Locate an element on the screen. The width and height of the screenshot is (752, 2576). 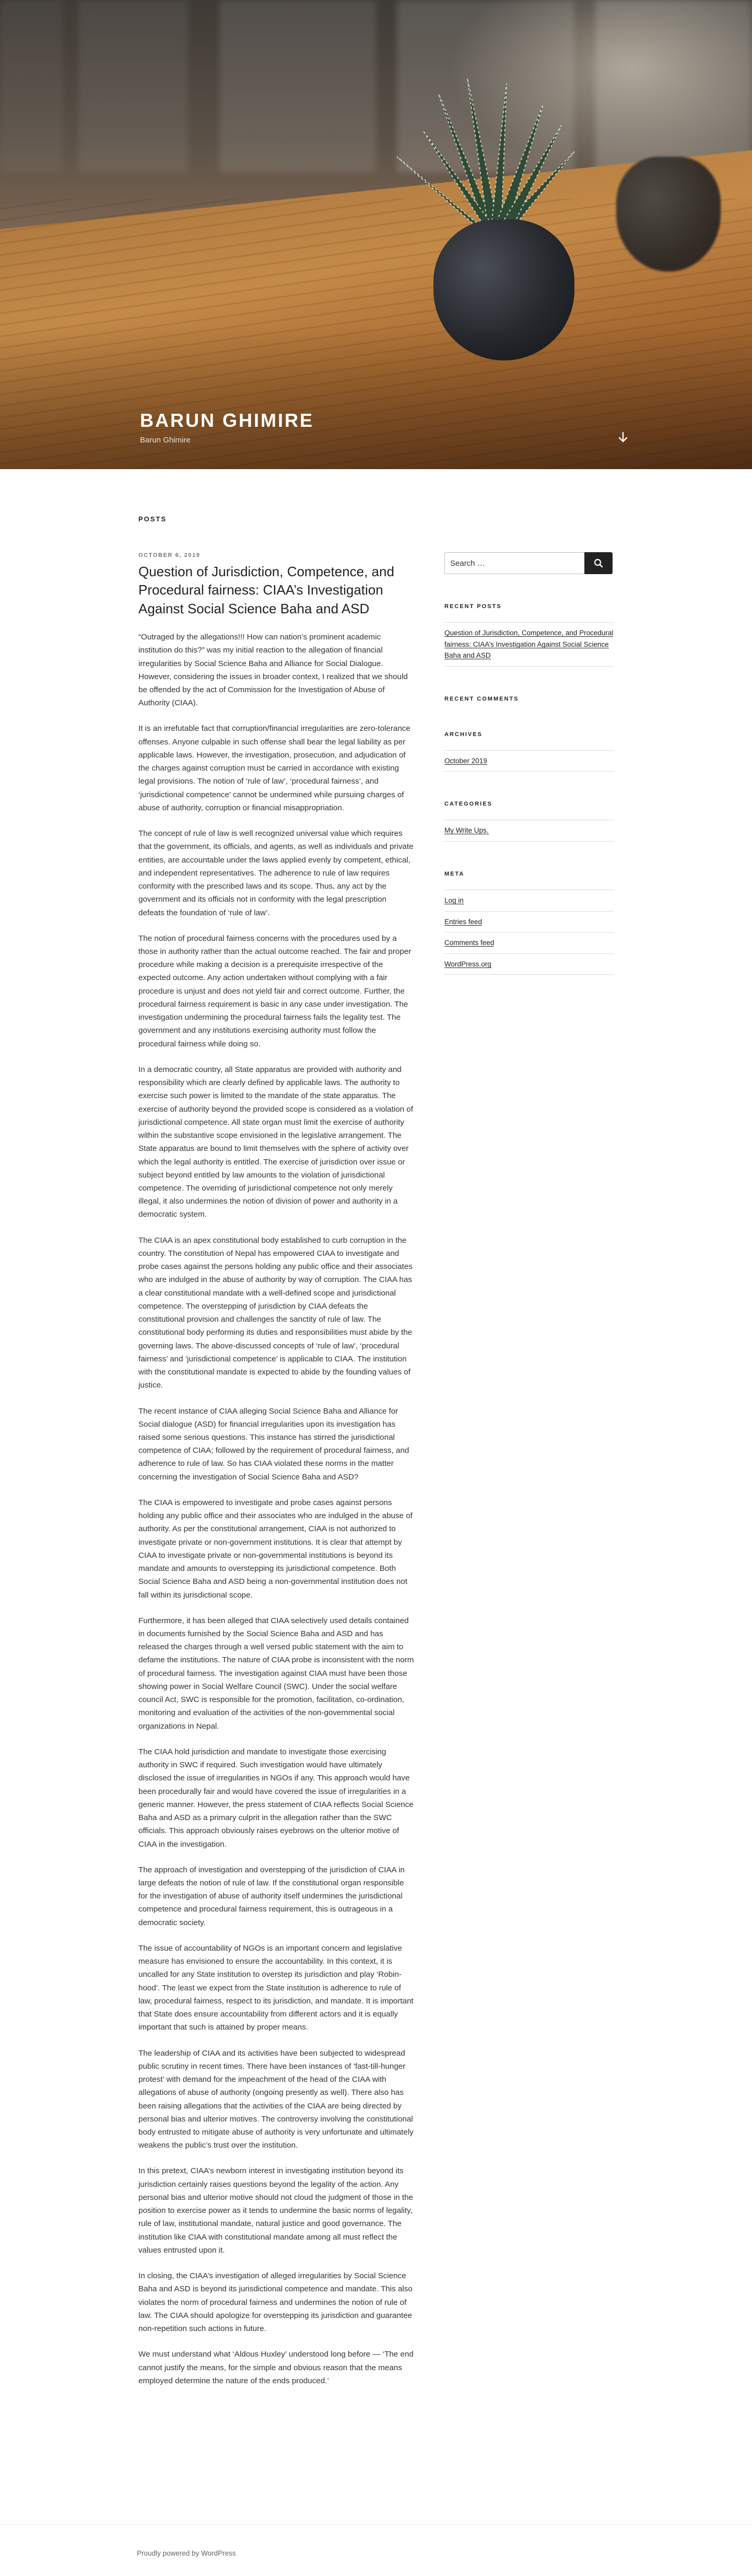
meta-link-log-in: Log in is located at coordinates (454, 900).